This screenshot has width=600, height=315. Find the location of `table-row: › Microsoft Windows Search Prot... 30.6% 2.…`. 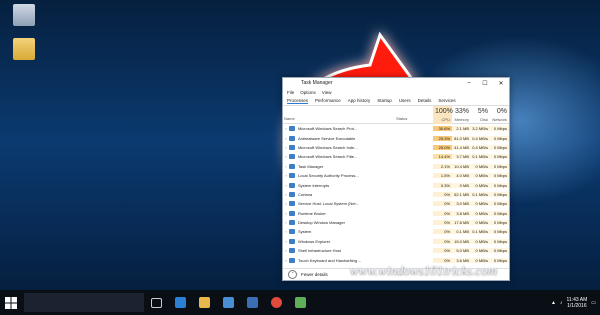

table-row: › Microsoft Windows Search Prot... 30.6% 2.… is located at coordinates (396, 128).